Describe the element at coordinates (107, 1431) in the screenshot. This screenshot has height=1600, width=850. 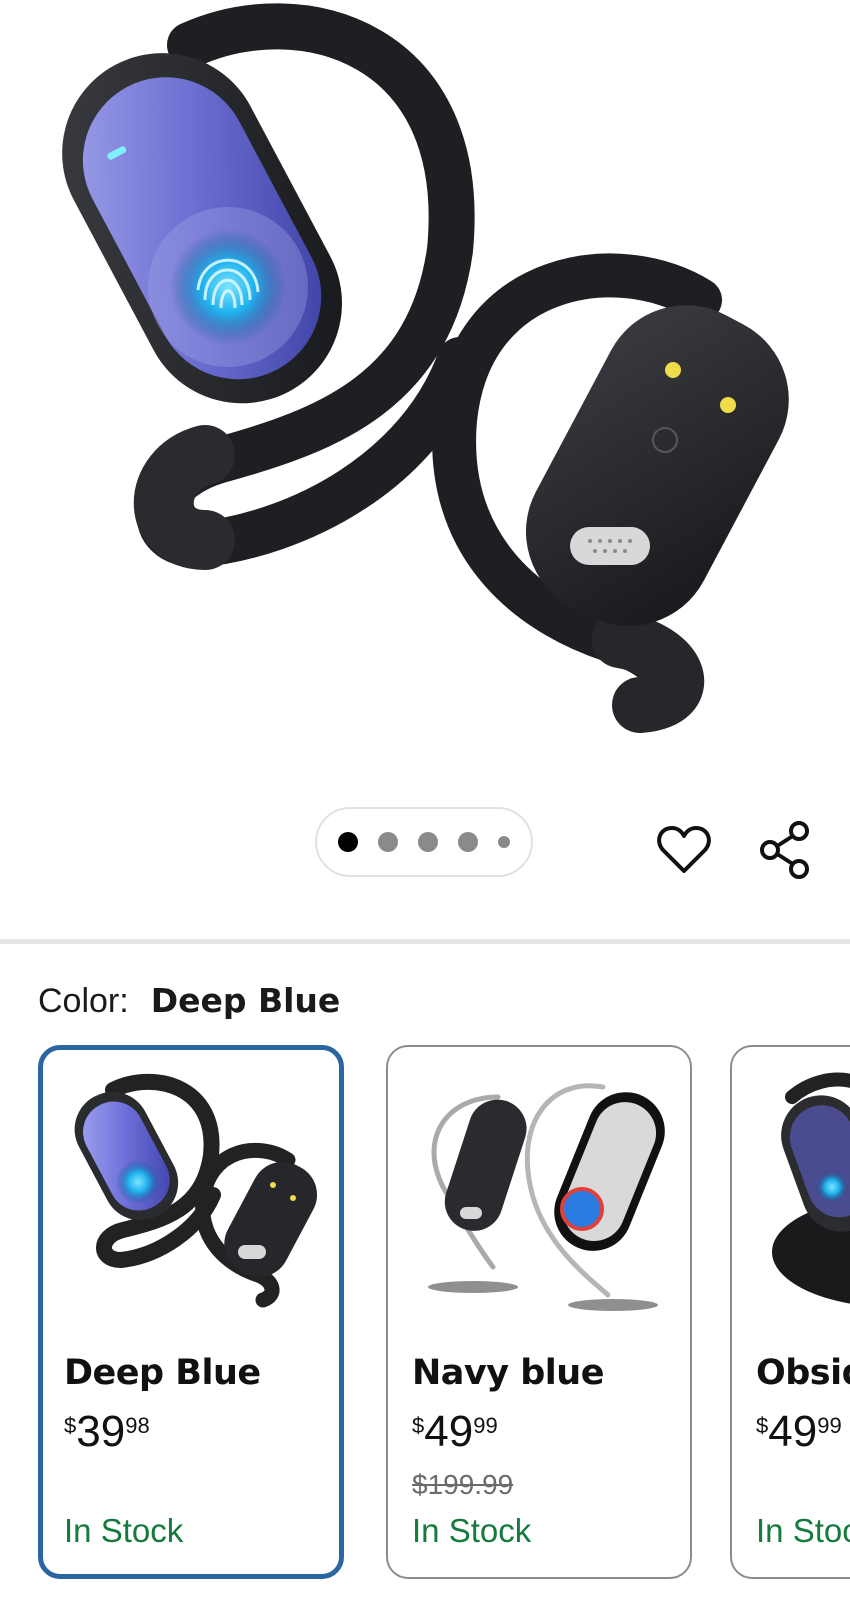
I see `color-option-price: $3998` at that location.